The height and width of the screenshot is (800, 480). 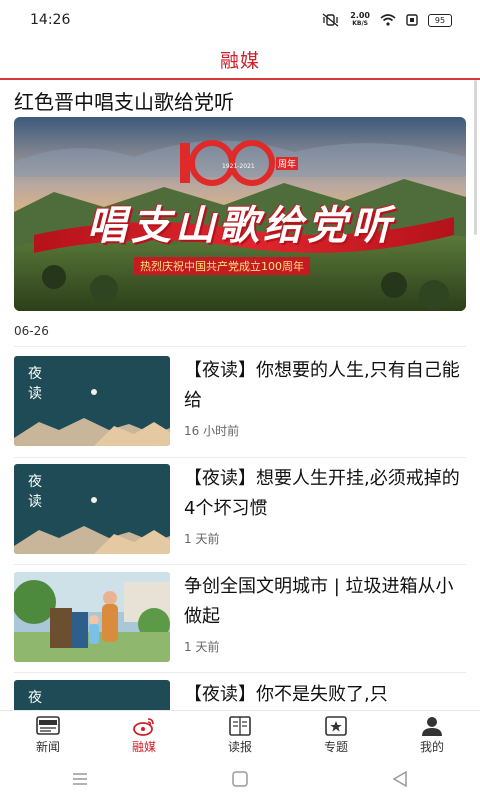 What do you see at coordinates (48, 725) in the screenshot?
I see `news-icon` at bounding box center [48, 725].